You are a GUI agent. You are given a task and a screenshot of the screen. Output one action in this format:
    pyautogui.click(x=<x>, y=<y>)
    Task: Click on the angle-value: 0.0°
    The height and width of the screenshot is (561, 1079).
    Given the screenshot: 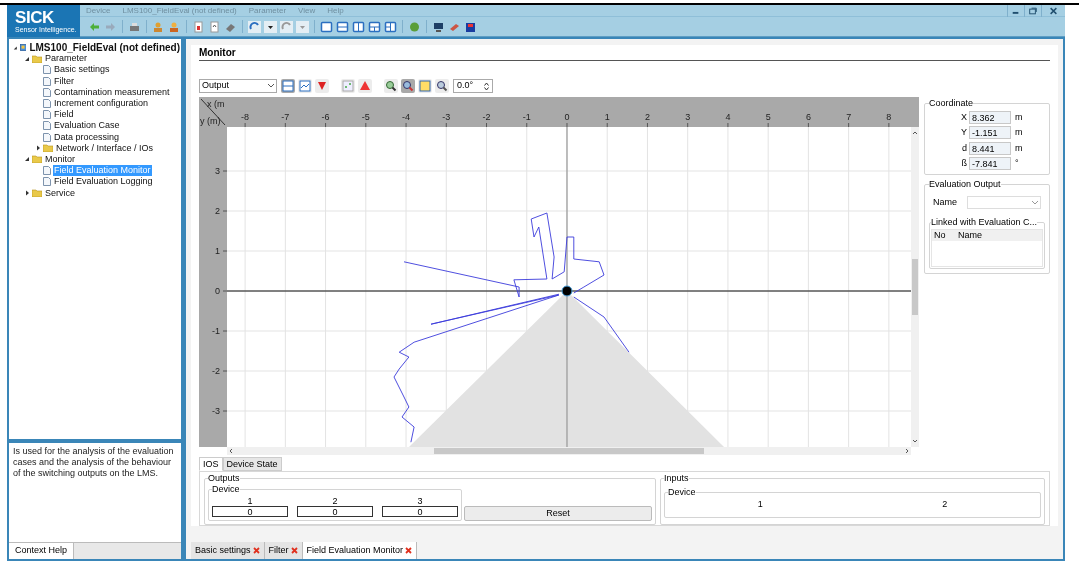 What is the action you would take?
    pyautogui.click(x=465, y=86)
    